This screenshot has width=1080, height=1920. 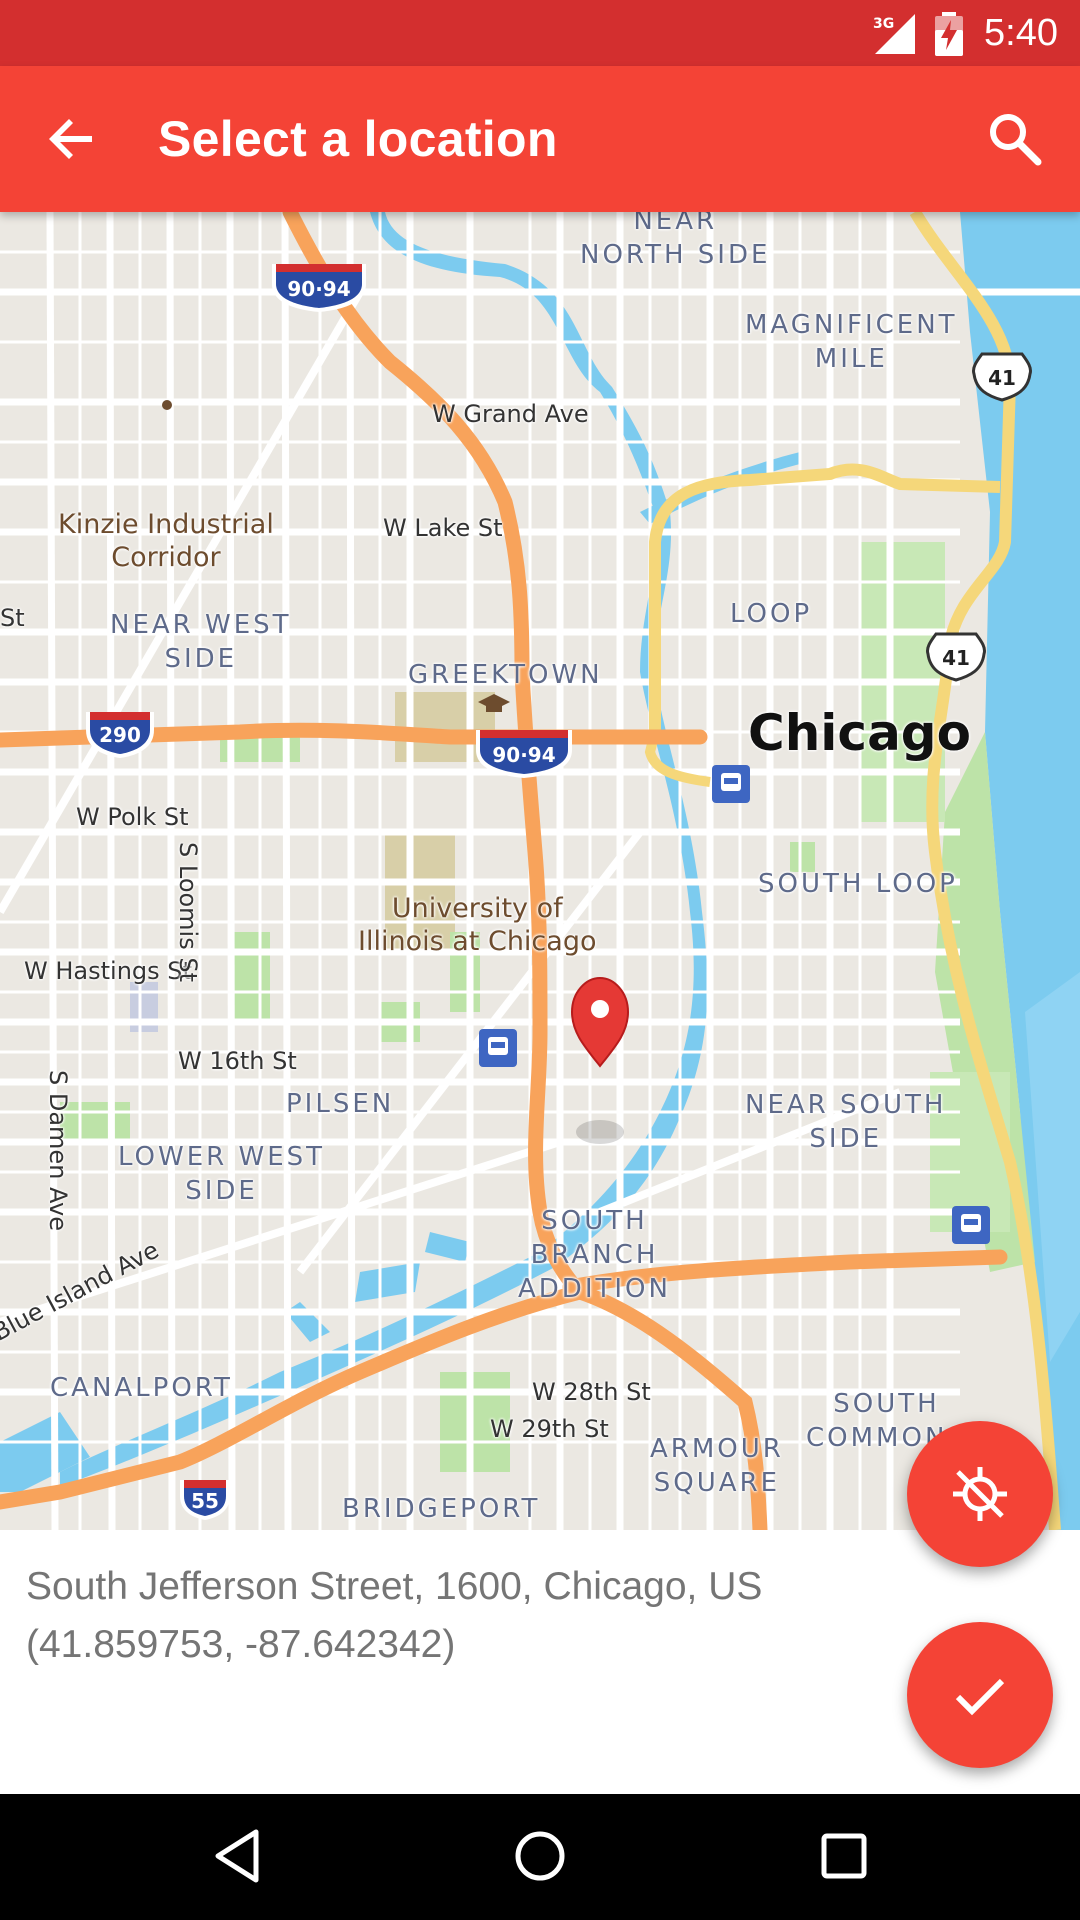 I want to click on system-nav-bar, so click(x=540, y=1857).